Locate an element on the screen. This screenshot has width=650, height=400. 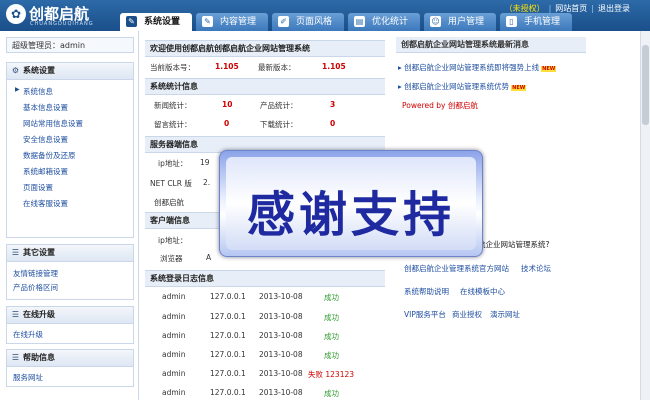
sidebar-item-email: 系统邮箱设置 is located at coordinates (45, 171).